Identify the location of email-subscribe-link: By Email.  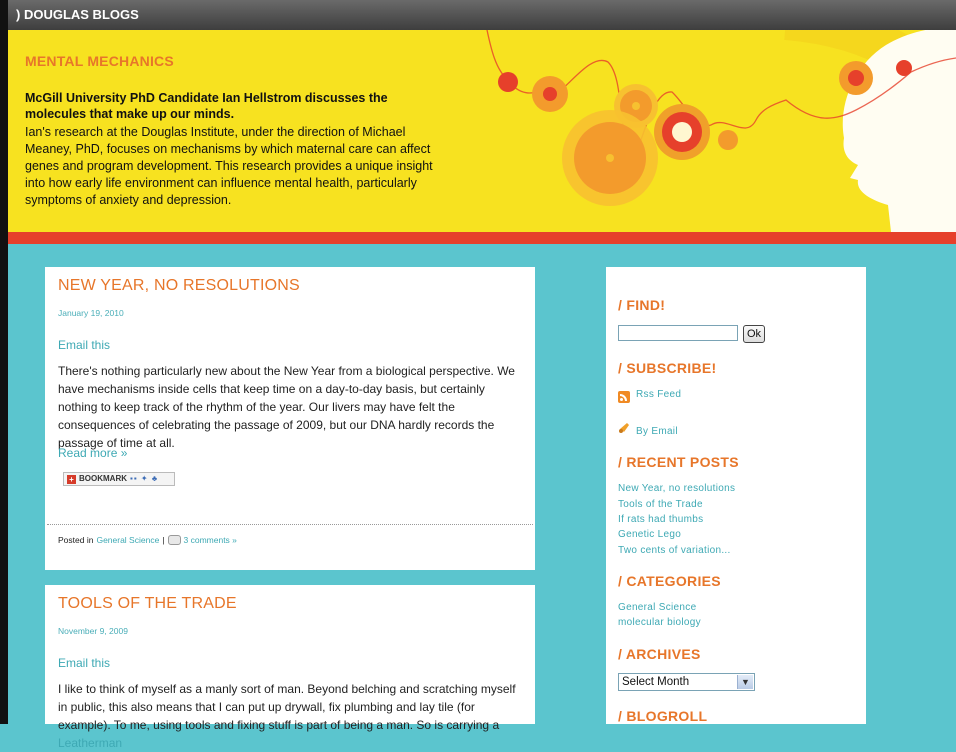
(657, 431).